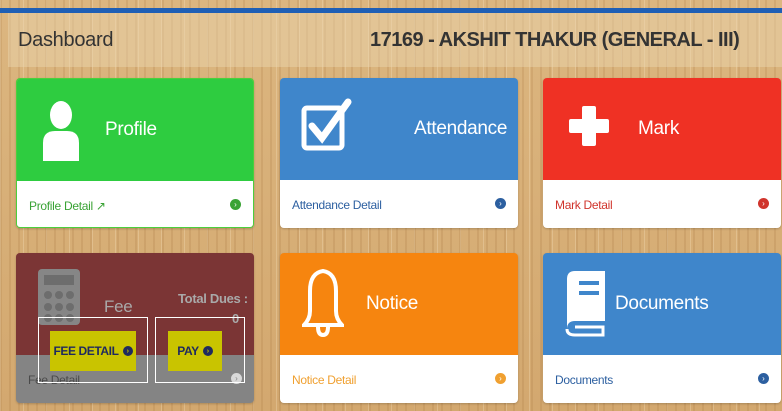 This screenshot has width=782, height=411. I want to click on attendance-detail-link: Attendance Detail, so click(337, 205).